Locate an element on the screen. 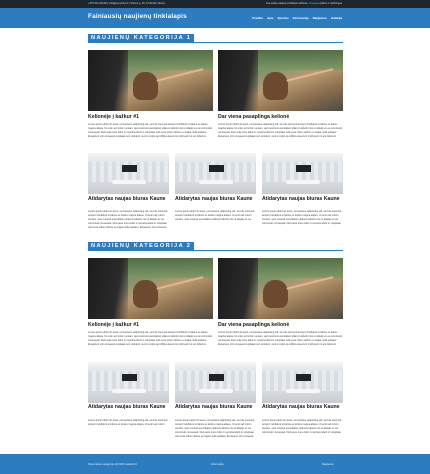  nav-item-apie: Apie is located at coordinates (270, 18).